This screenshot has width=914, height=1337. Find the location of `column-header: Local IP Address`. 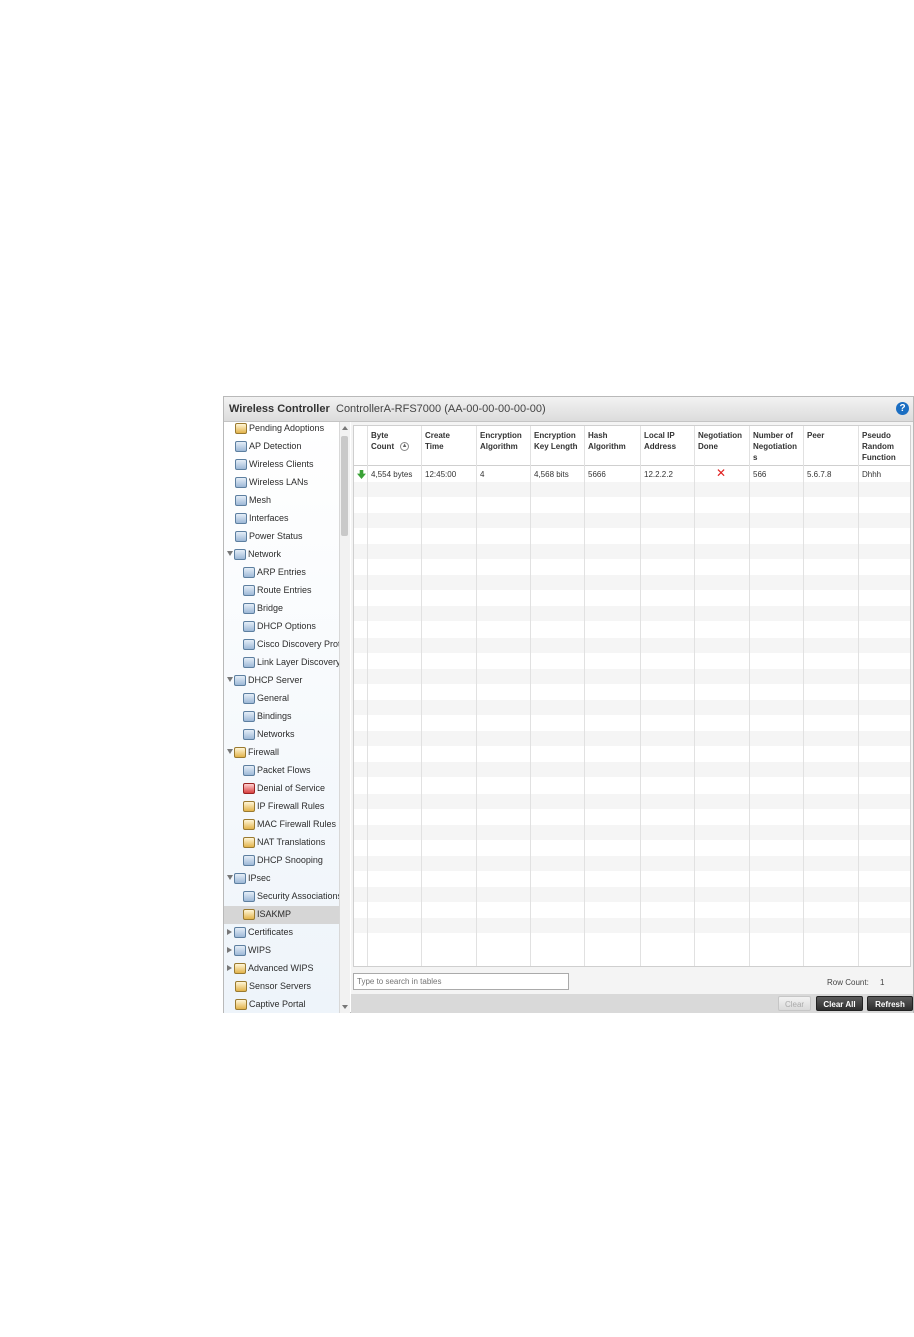

column-header: Local IP Address is located at coordinates (660, 441).